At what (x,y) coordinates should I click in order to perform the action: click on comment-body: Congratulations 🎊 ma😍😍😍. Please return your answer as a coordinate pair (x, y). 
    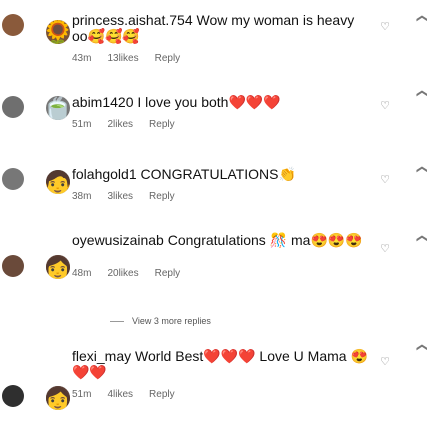
    Looking at the image, I should click on (265, 240).